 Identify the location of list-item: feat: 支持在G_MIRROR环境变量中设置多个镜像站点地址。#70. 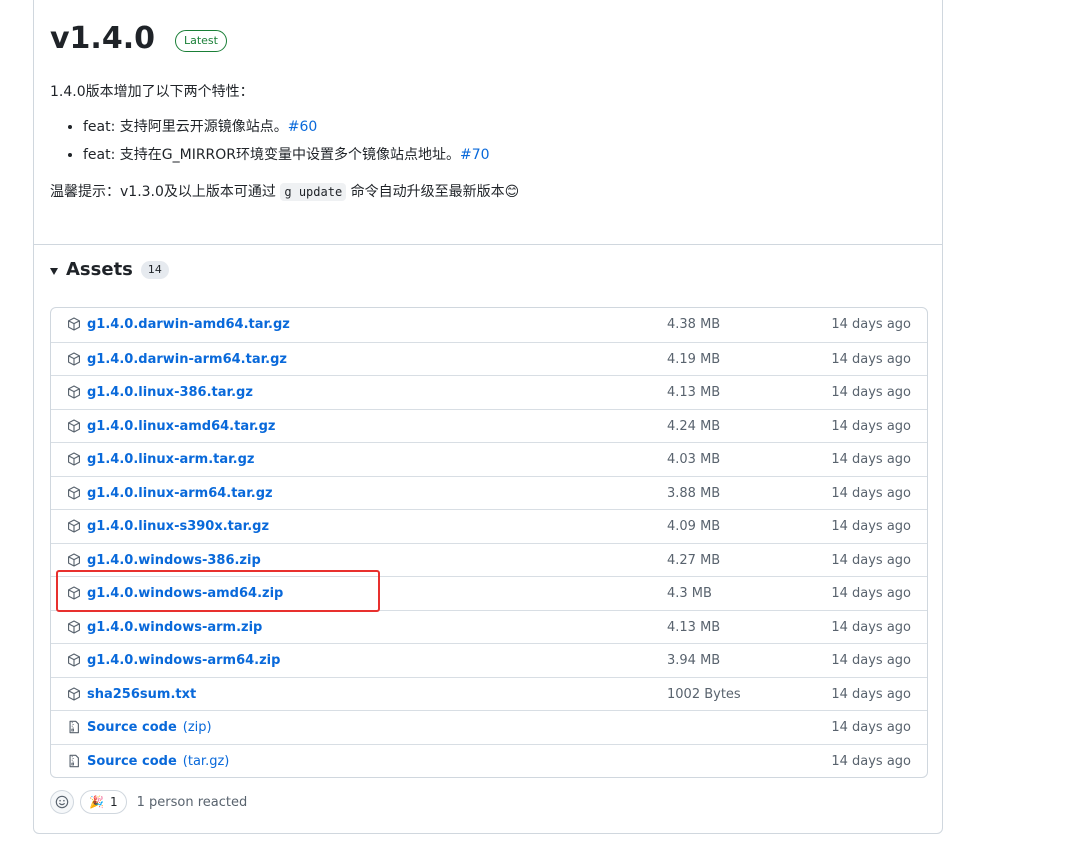
(286, 155).